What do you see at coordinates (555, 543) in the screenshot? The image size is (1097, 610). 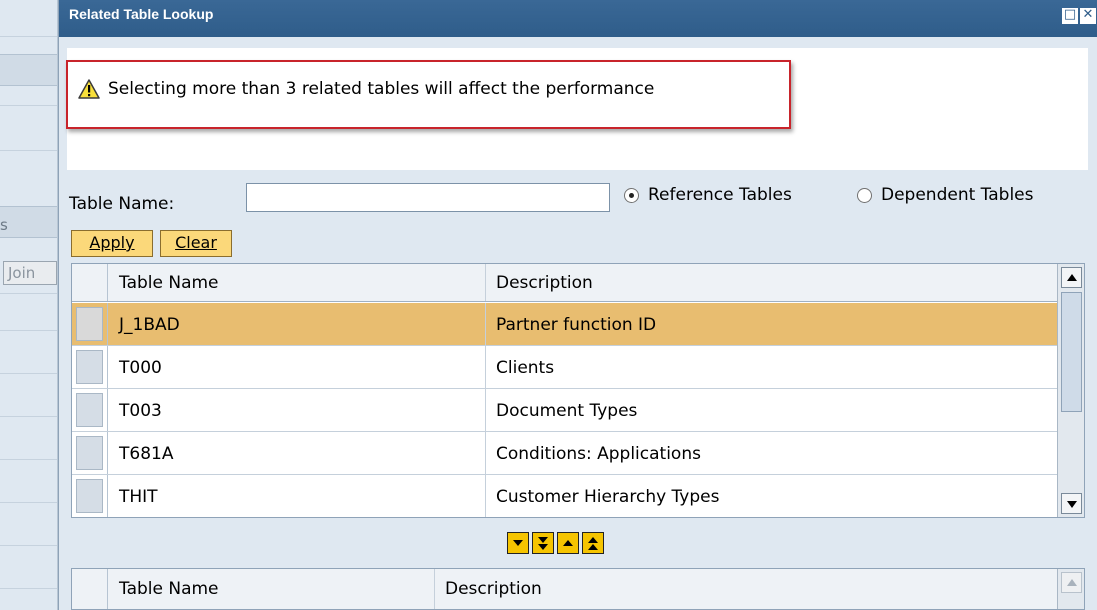 I see `move-buttons-toolbar` at bounding box center [555, 543].